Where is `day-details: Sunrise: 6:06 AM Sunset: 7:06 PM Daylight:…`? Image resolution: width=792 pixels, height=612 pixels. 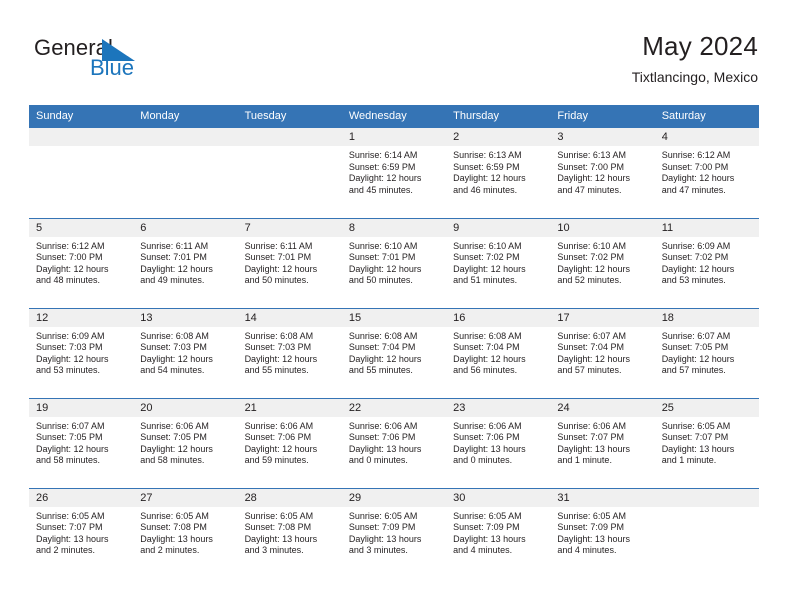 day-details: Sunrise: 6:06 AM Sunset: 7:06 PM Daylight:… is located at coordinates (498, 442).